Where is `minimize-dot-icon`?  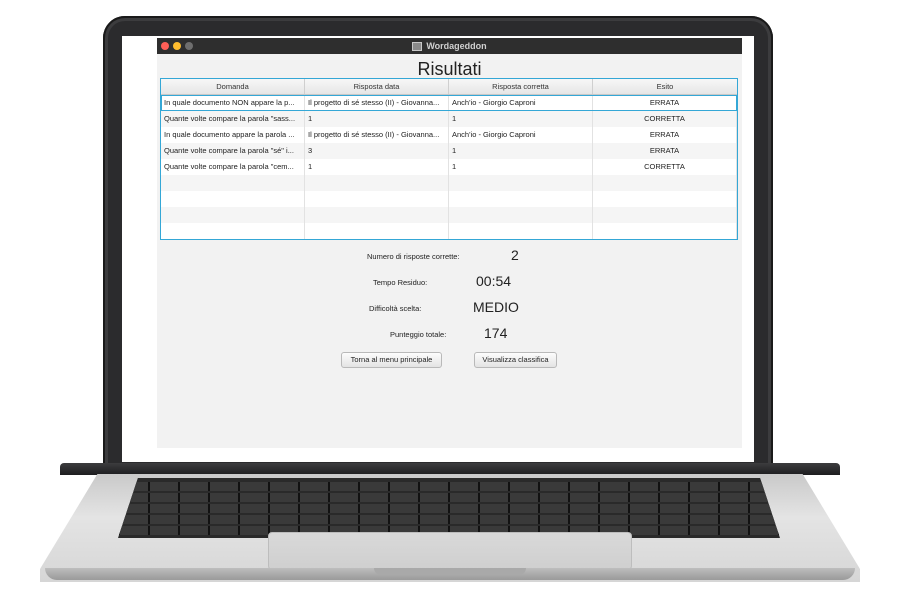 minimize-dot-icon is located at coordinates (177, 46).